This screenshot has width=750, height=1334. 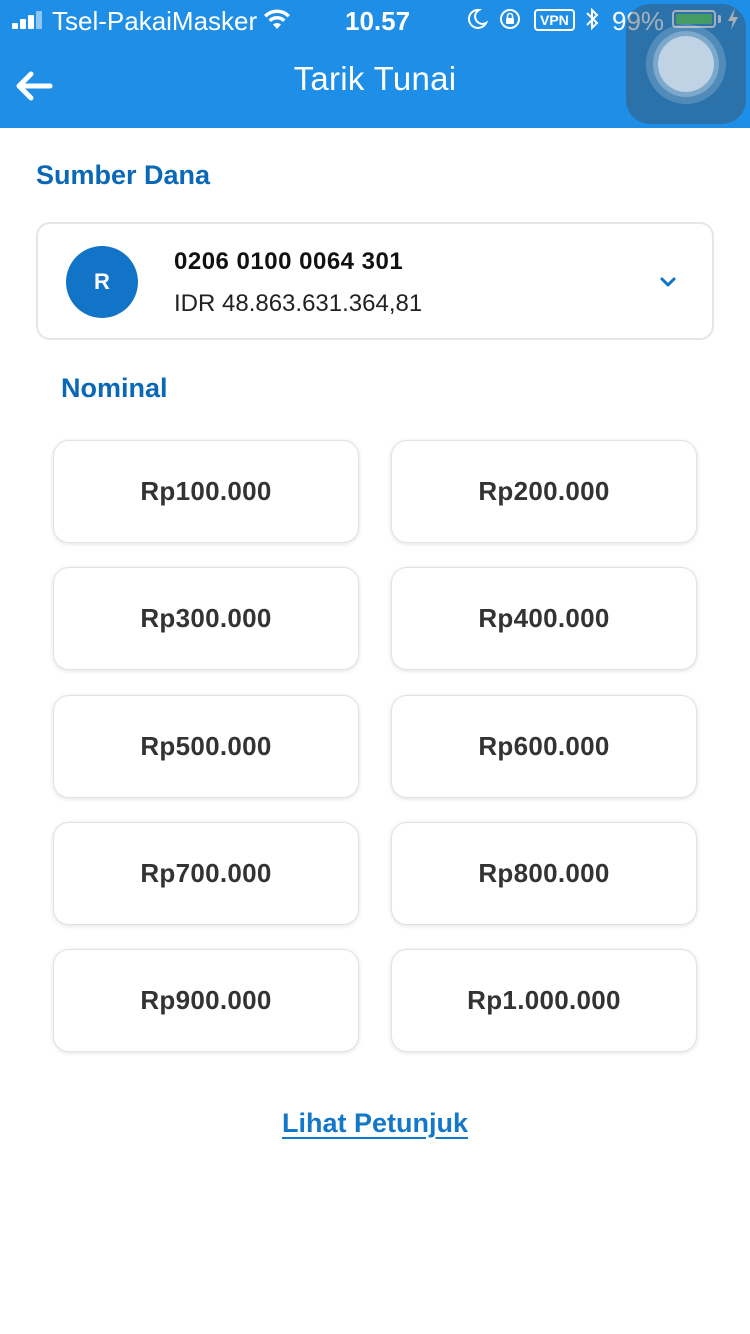 What do you see at coordinates (123, 175) in the screenshot?
I see `source-of-funds-label: Sumber Dana` at bounding box center [123, 175].